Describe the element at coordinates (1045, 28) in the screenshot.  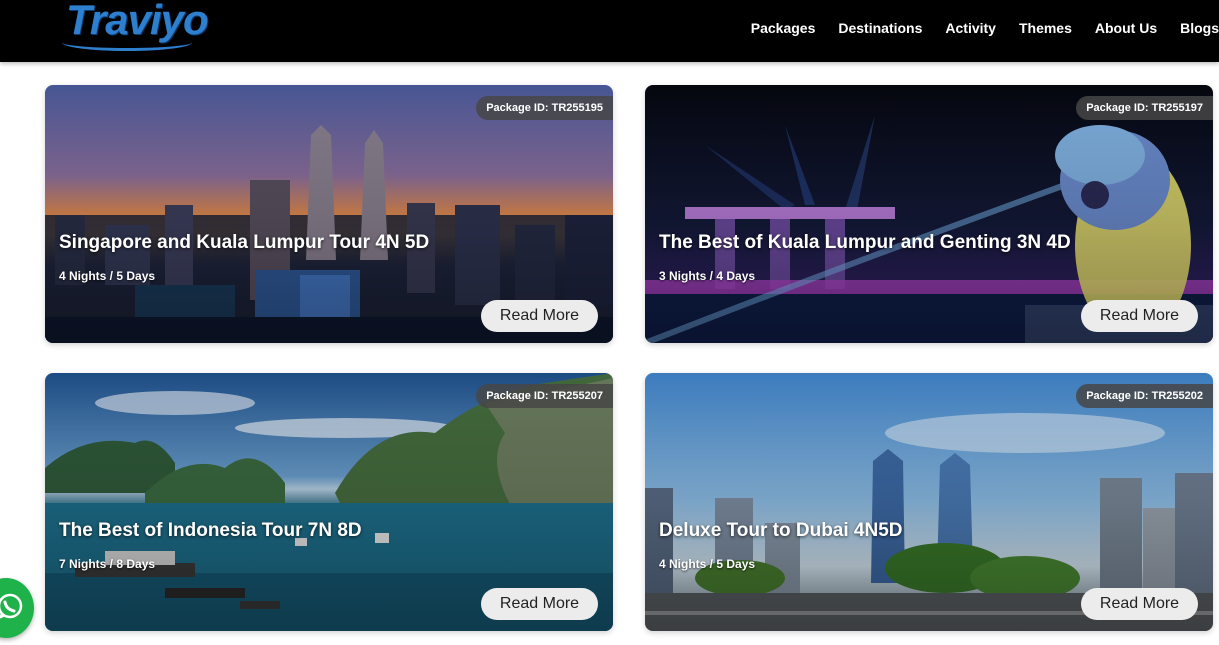
I see `nav-item-themes: Themes` at that location.